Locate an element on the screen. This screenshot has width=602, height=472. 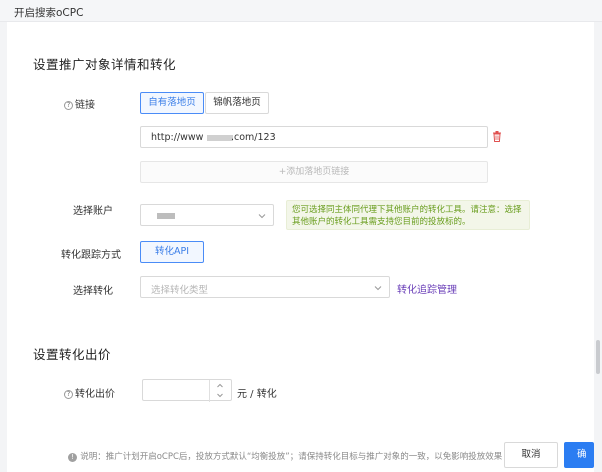
account-masked-value is located at coordinates (166, 216).